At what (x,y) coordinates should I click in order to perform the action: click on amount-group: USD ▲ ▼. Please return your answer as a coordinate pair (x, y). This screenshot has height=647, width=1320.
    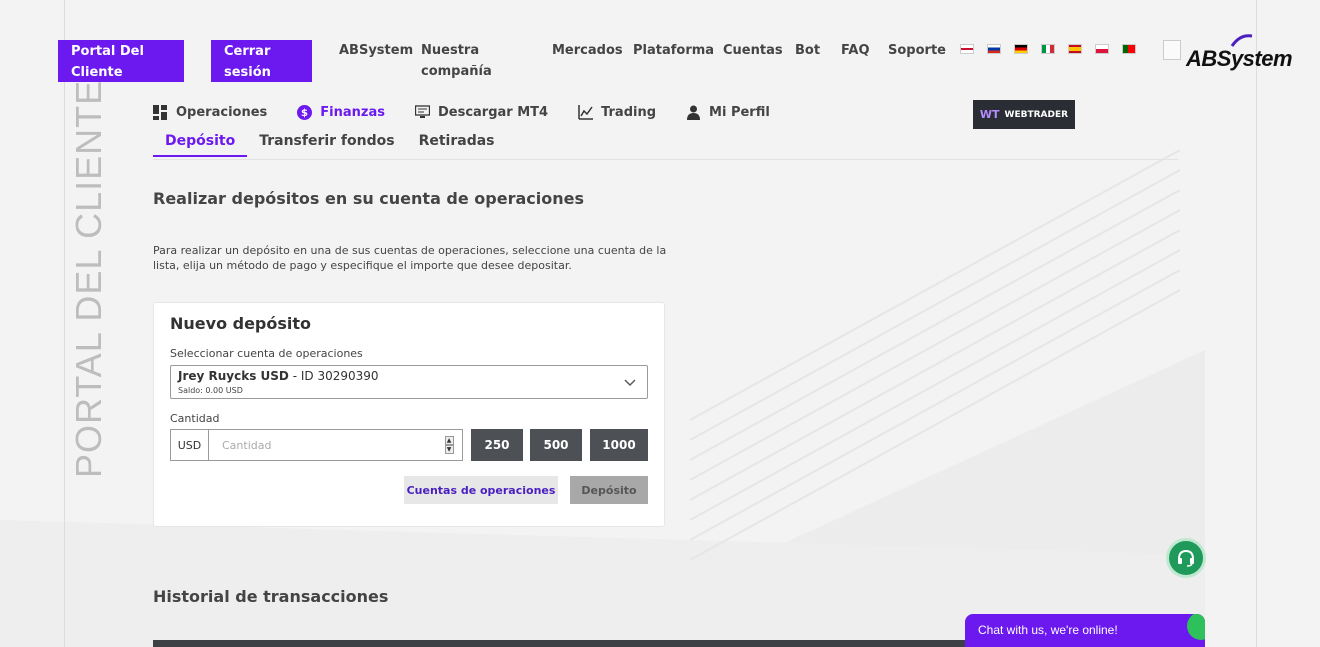
    Looking at the image, I should click on (316, 445).